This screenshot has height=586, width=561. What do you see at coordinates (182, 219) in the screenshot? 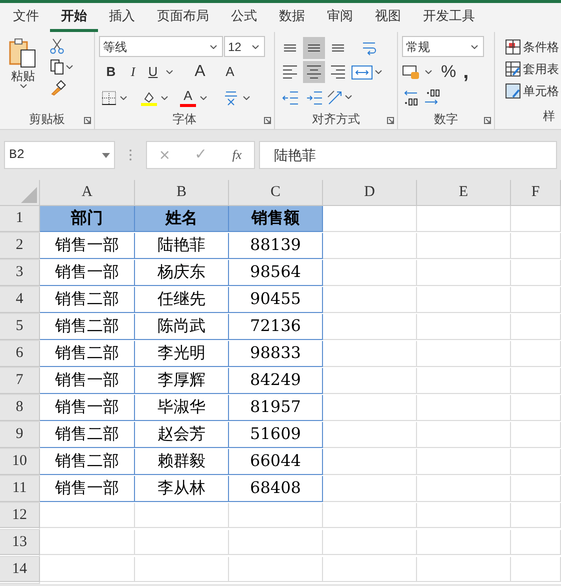
I see `header-cell: 姓名` at bounding box center [182, 219].